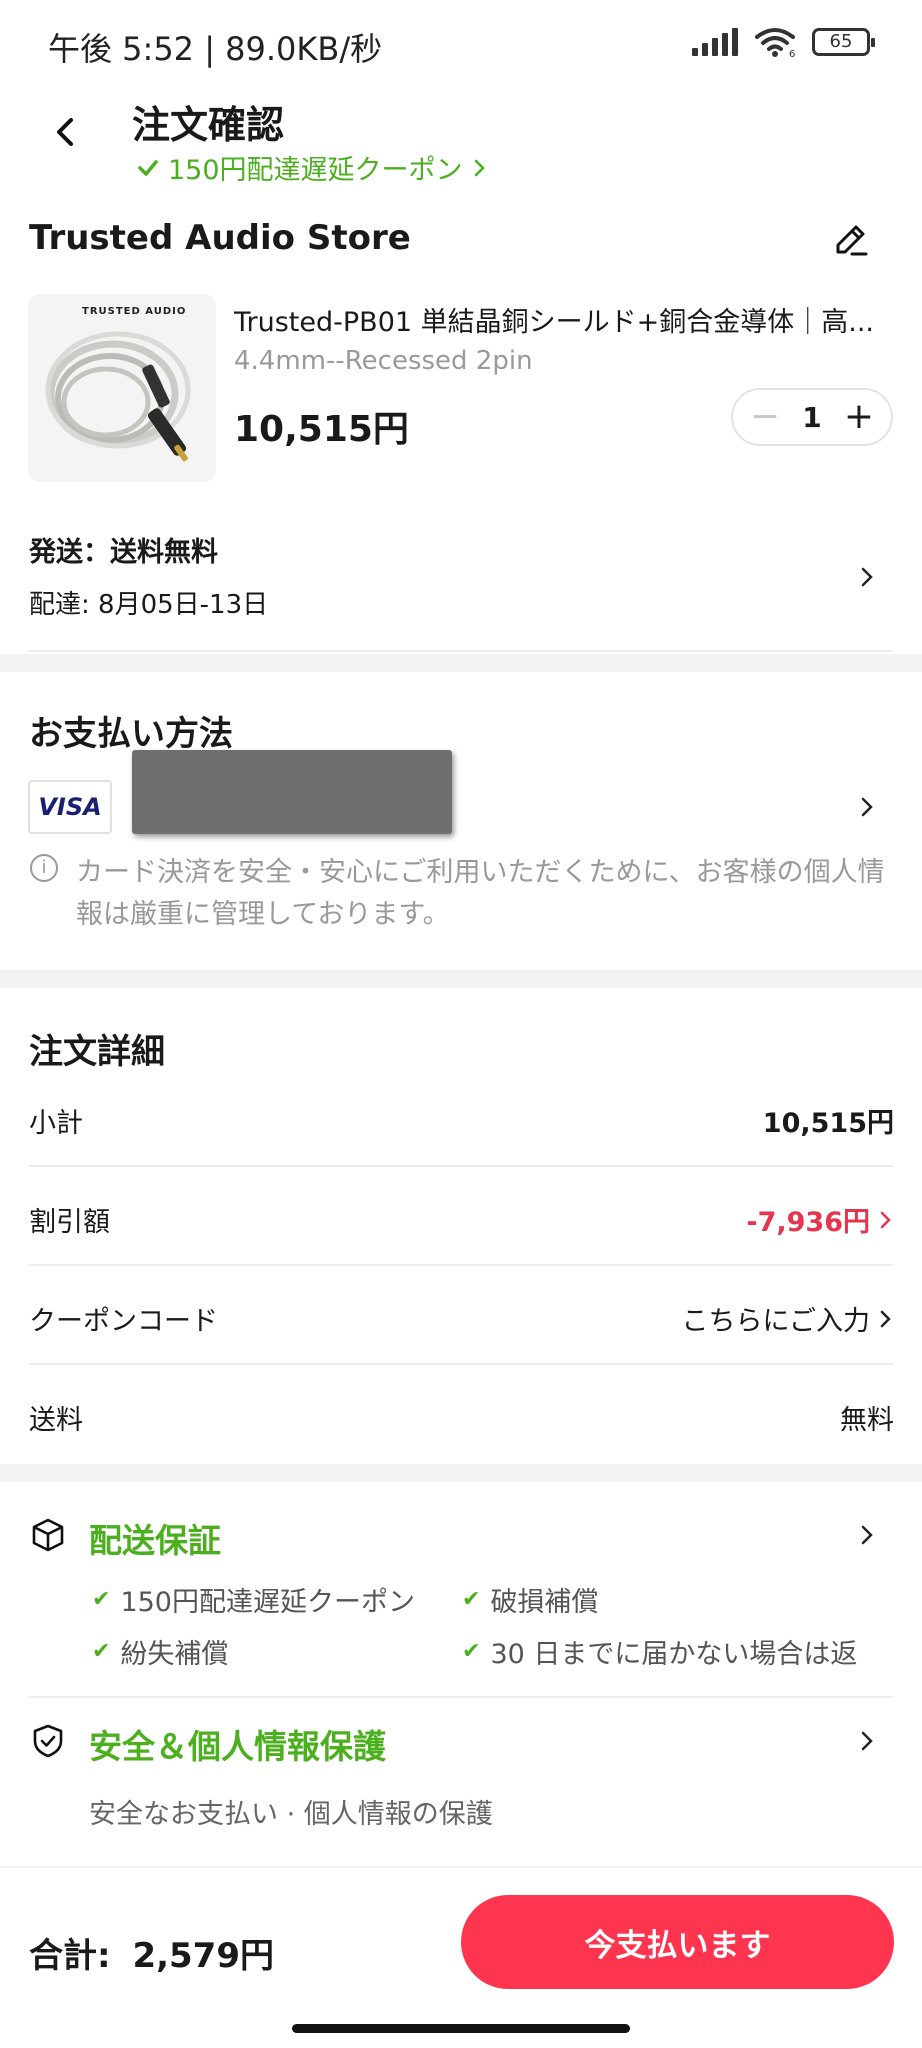 The image size is (922, 2048). I want to click on quantity-increase-button: +, so click(859, 417).